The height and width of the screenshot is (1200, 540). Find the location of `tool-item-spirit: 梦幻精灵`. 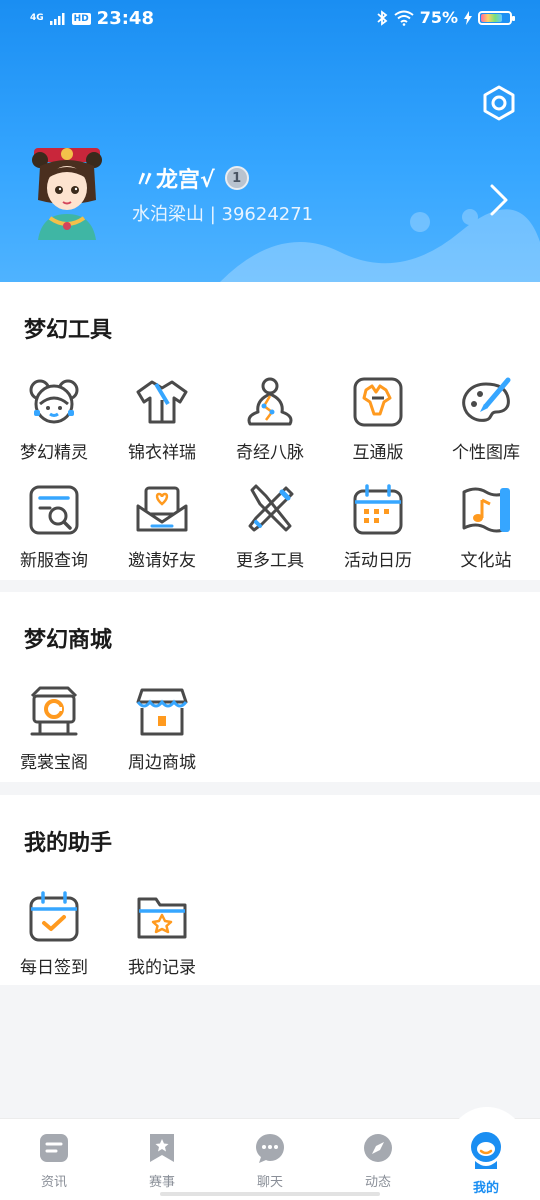

tool-item-spirit: 梦幻精灵 is located at coordinates (54, 418).